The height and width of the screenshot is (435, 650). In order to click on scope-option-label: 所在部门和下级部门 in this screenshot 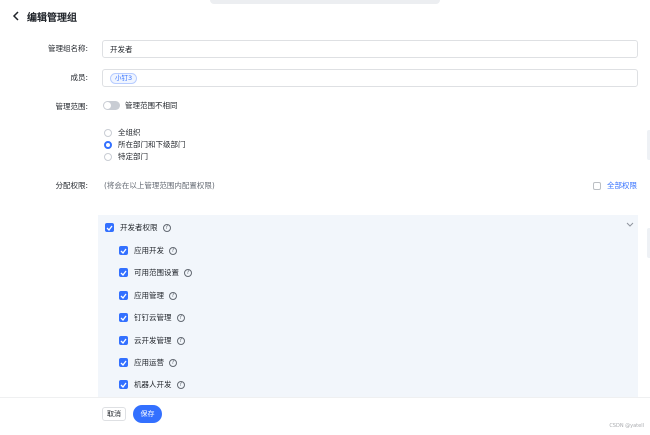, I will do `click(152, 144)`.